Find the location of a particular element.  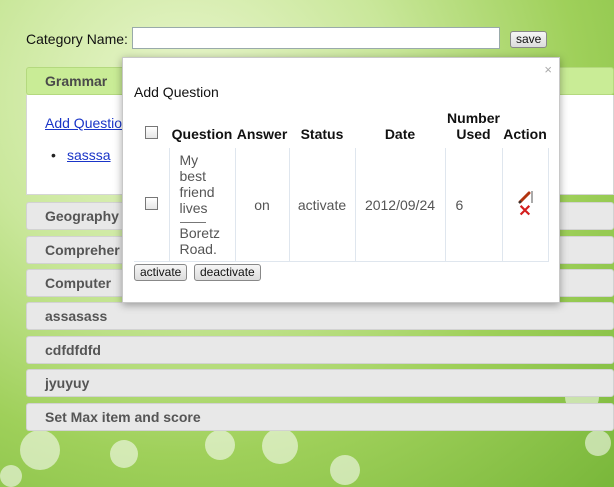

date-cell: 2012/09/24 is located at coordinates (400, 205).